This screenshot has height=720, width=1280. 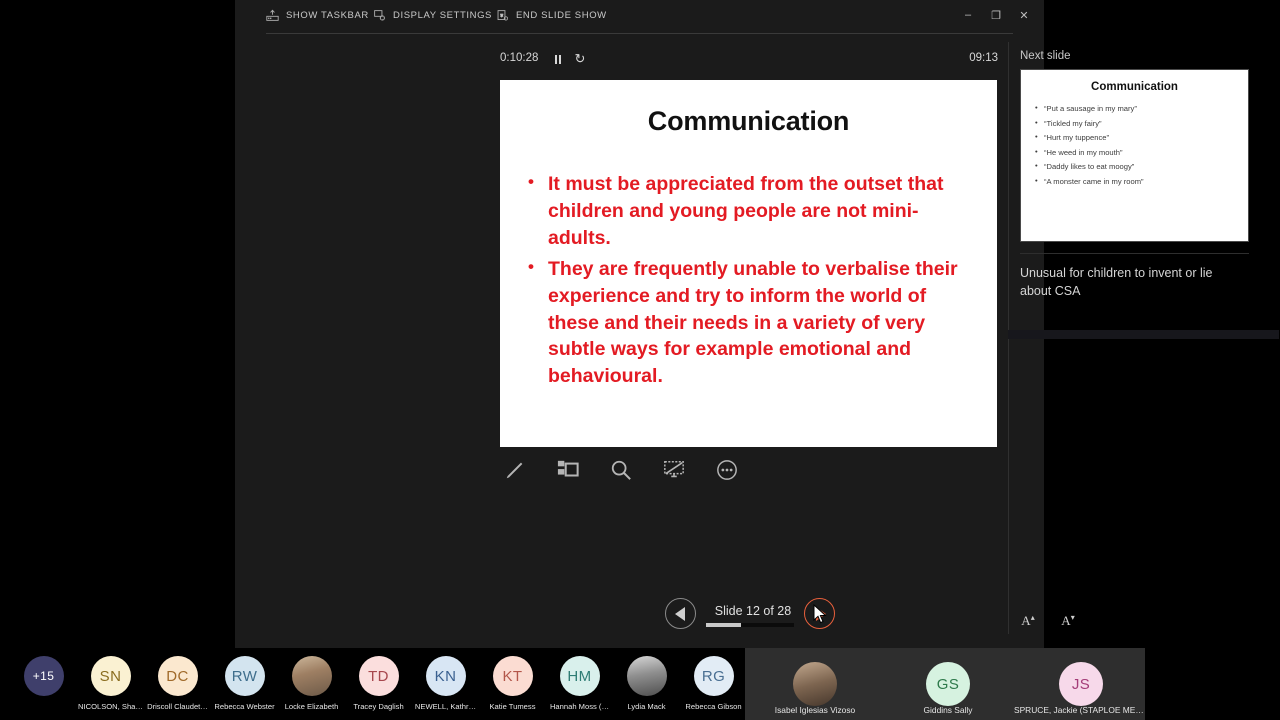 What do you see at coordinates (749, 61) in the screenshot?
I see `timer-row: 0:10:28 ↻ 09:13` at bounding box center [749, 61].